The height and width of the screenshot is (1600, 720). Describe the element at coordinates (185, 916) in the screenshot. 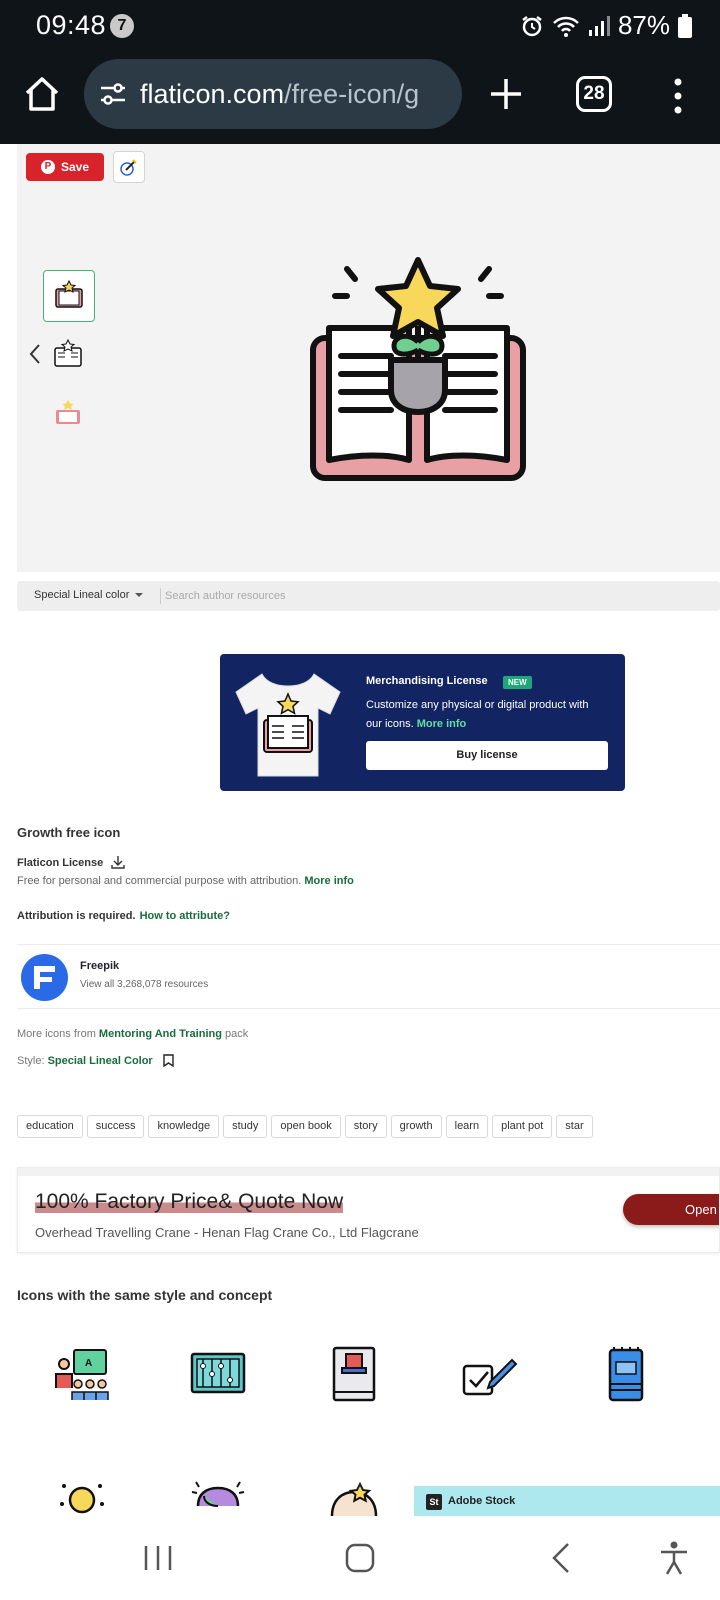

I see `how-to-attribute-link: How to attribute?` at that location.